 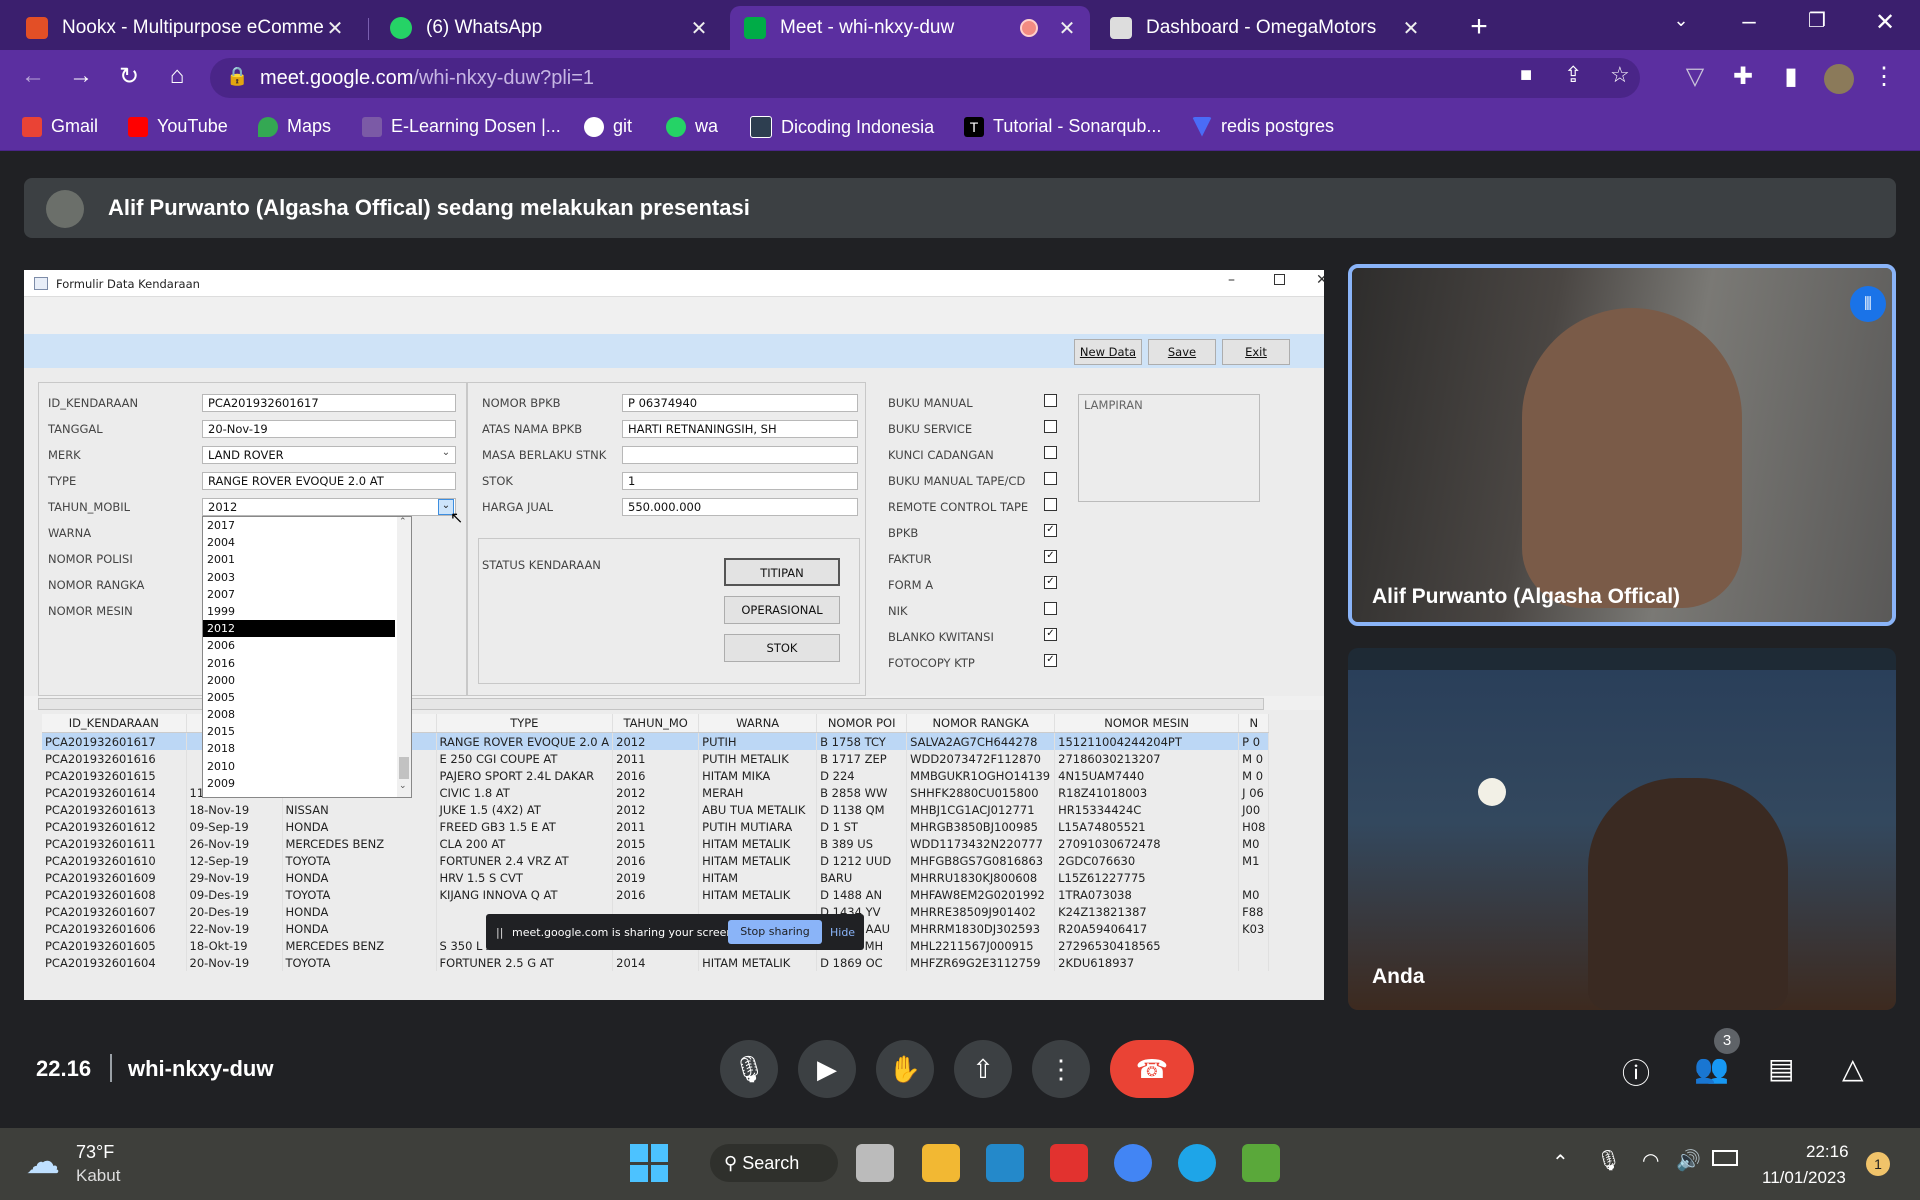 What do you see at coordinates (1263, 126) in the screenshot?
I see `bookmark-redis: redis postgres` at bounding box center [1263, 126].